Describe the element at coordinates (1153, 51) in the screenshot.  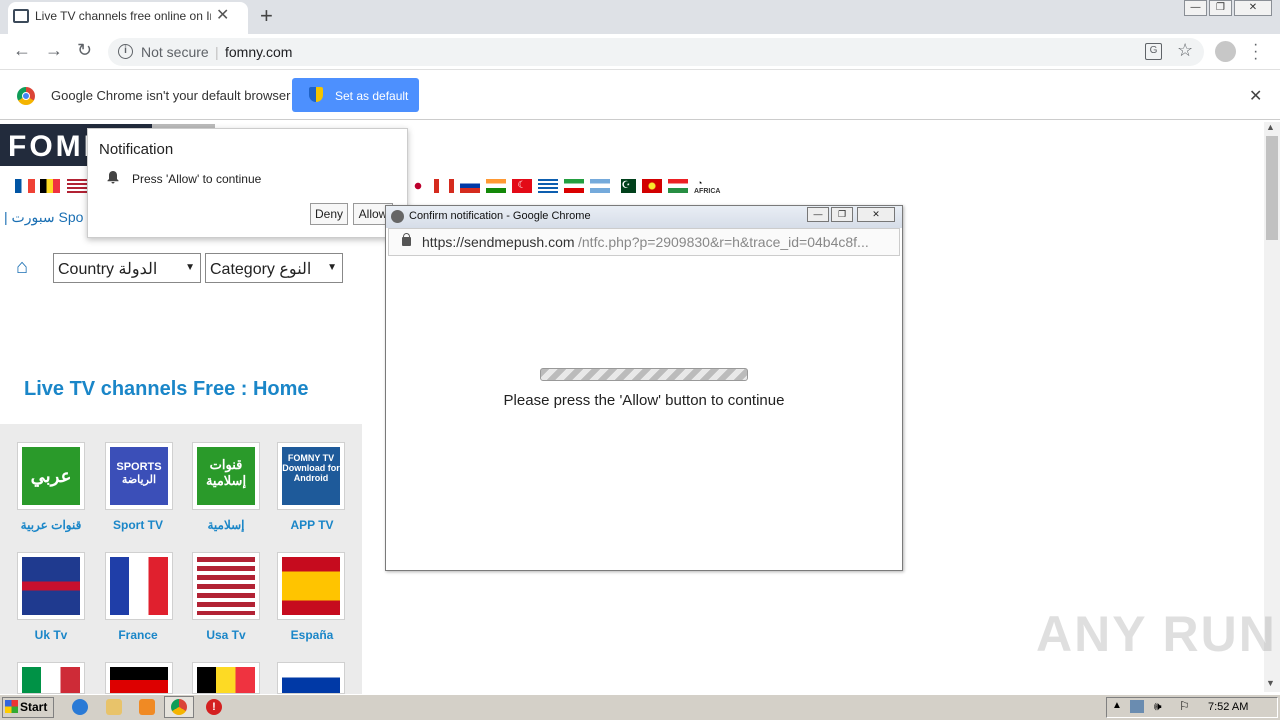
I see `translate-icon: G` at that location.